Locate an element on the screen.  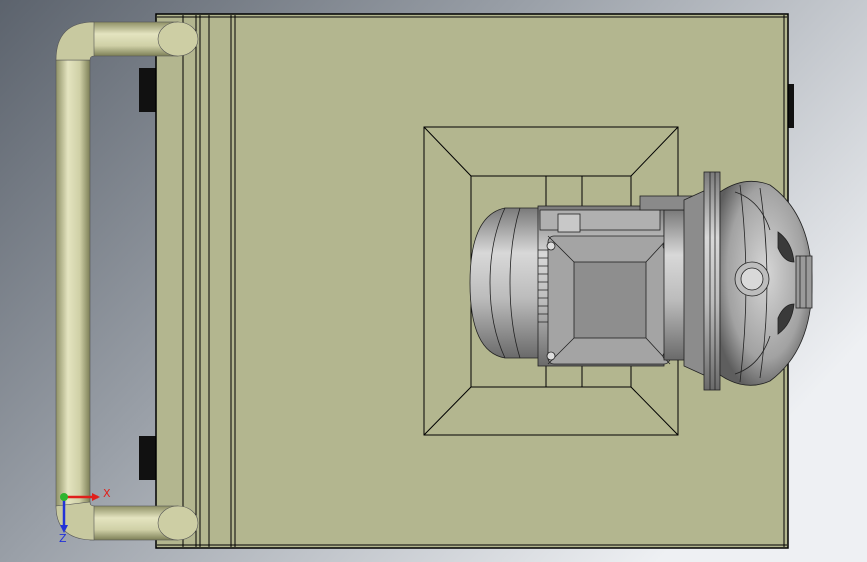
electric-motor is located at coordinates (585, 281).